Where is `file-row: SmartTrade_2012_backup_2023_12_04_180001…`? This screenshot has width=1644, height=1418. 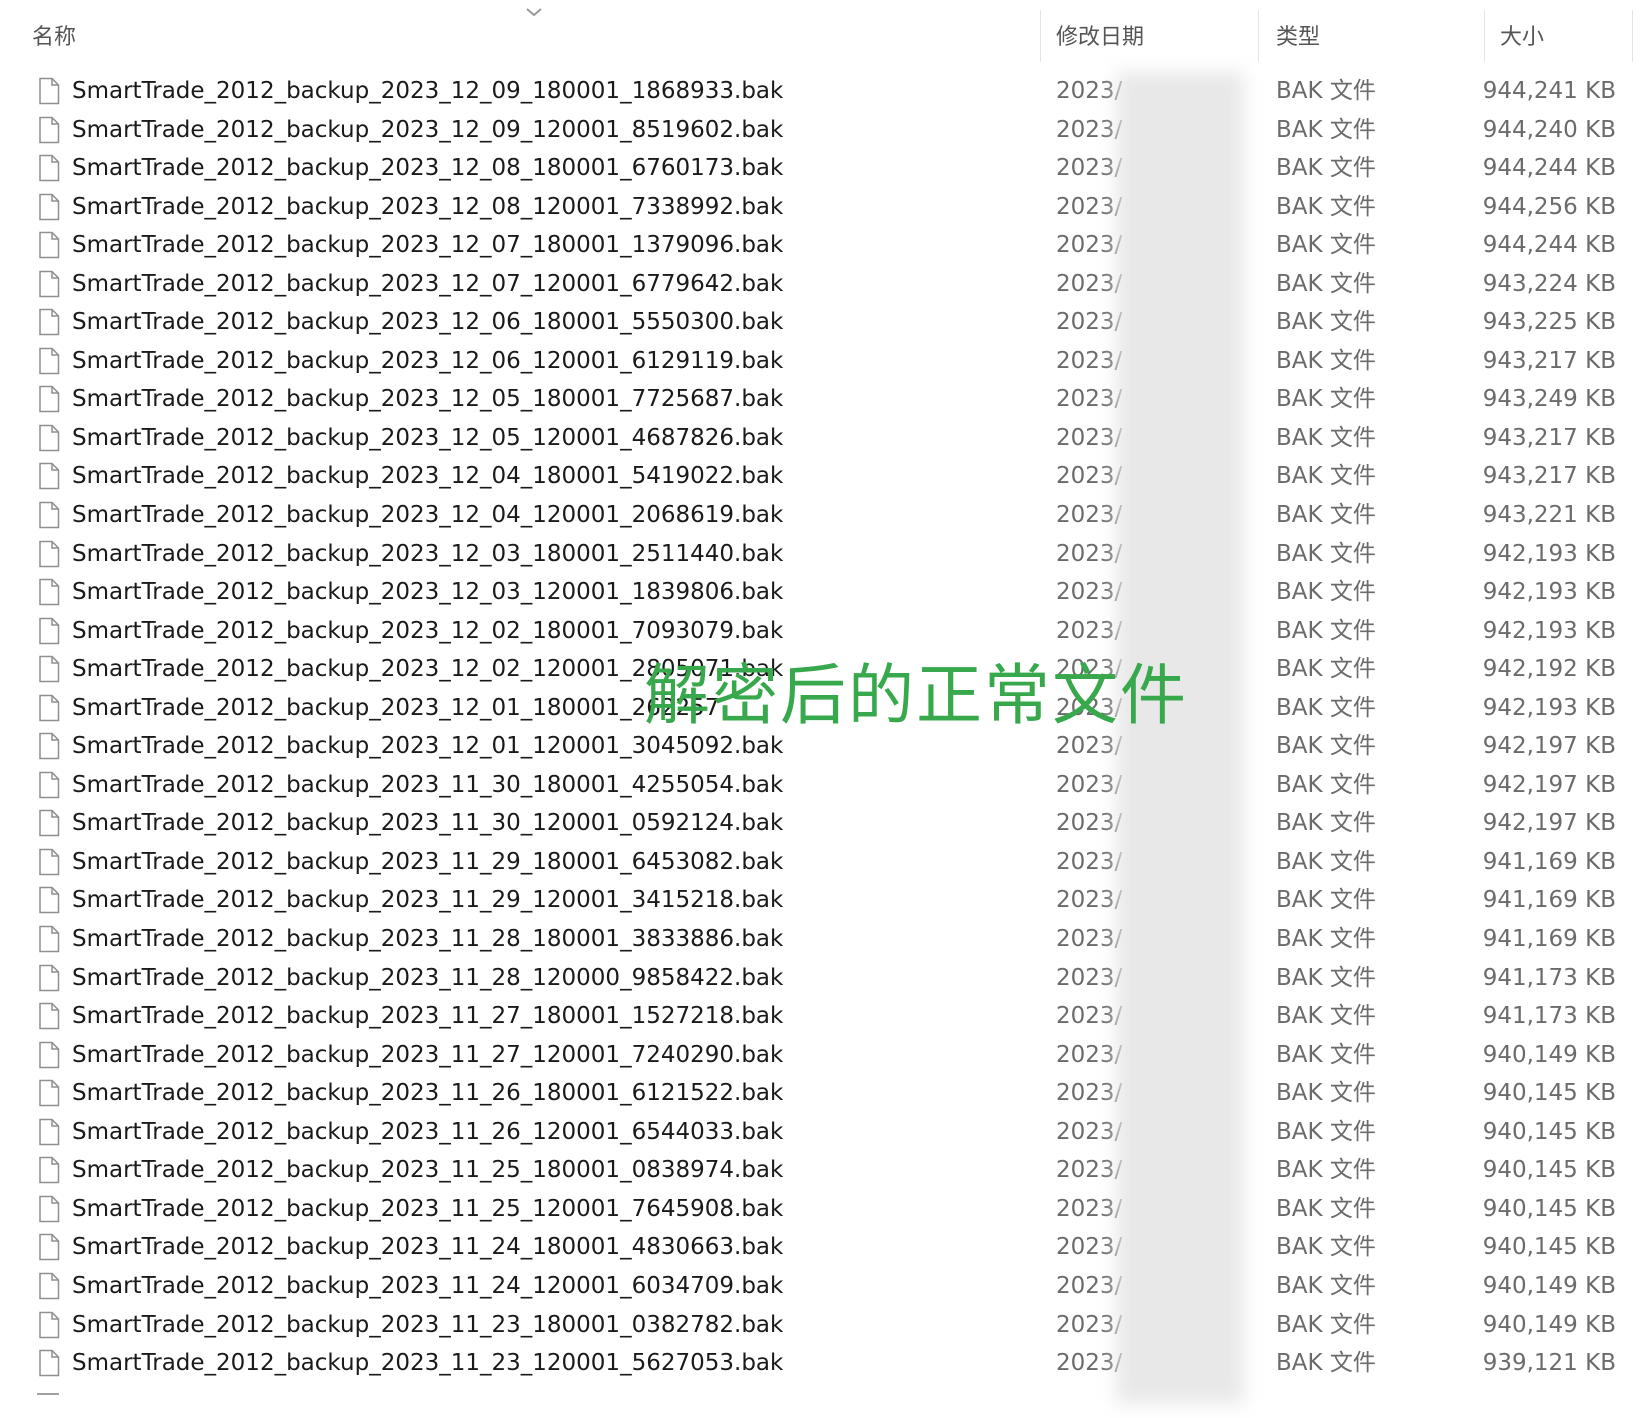 file-row: SmartTrade_2012_backup_2023_12_04_180001… is located at coordinates (822, 476).